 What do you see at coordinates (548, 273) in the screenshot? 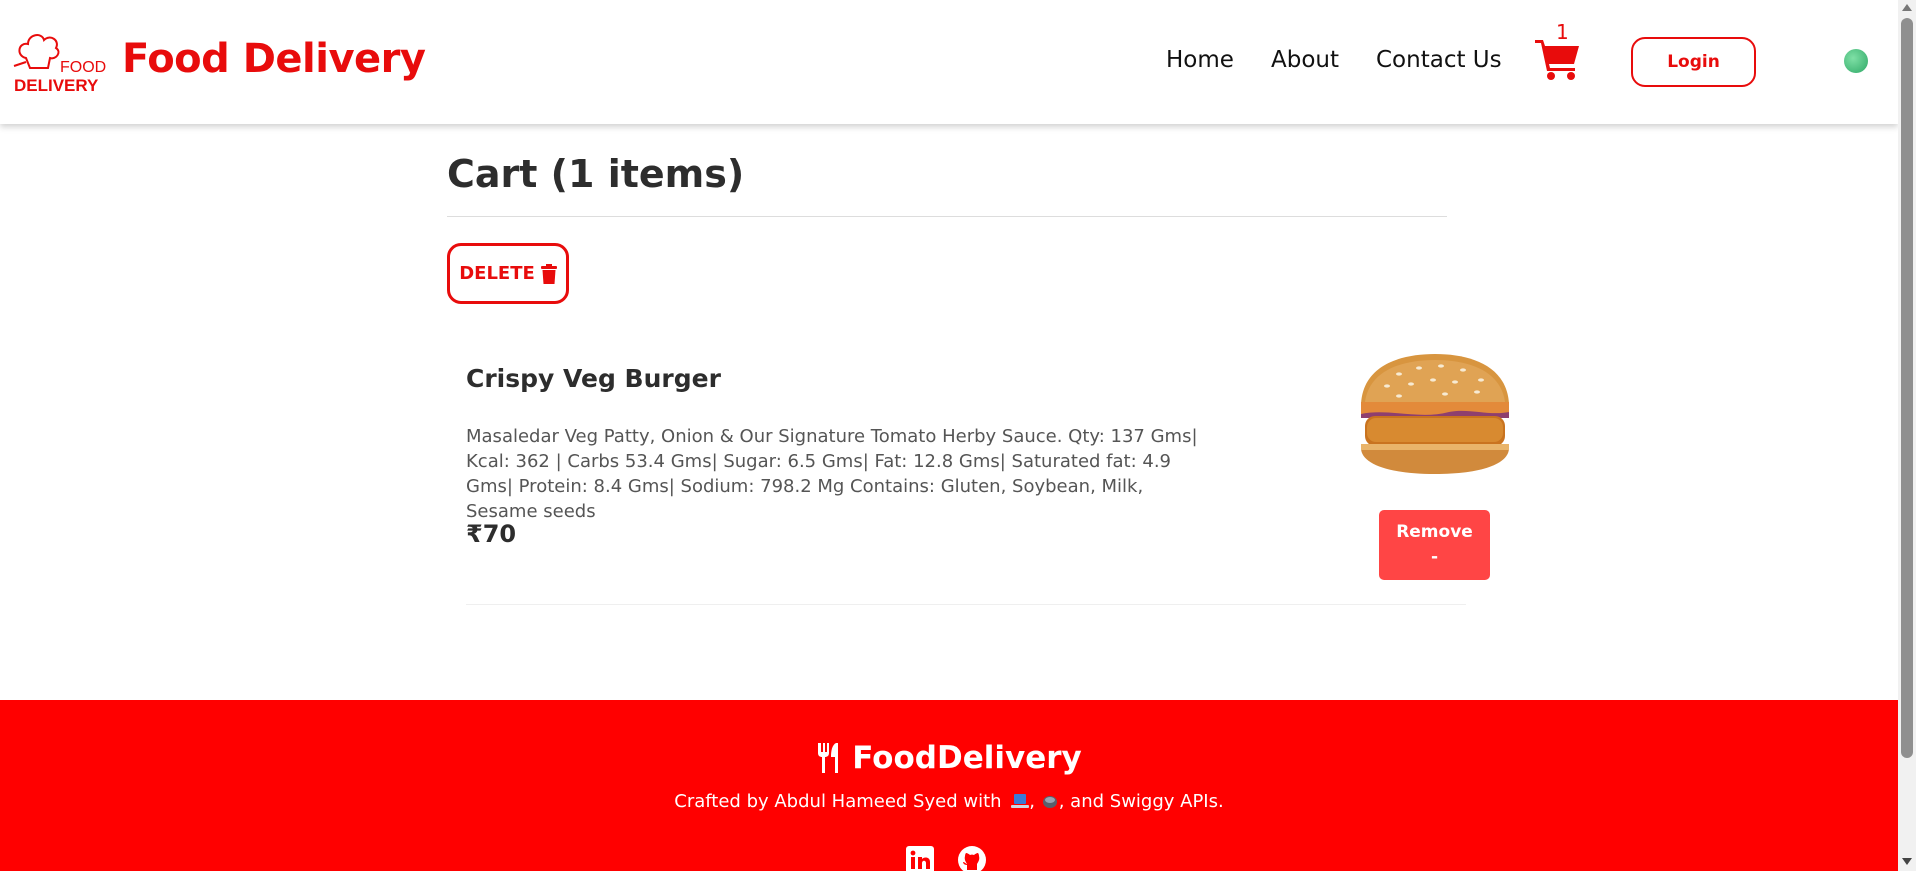
I see `trash-icon` at bounding box center [548, 273].